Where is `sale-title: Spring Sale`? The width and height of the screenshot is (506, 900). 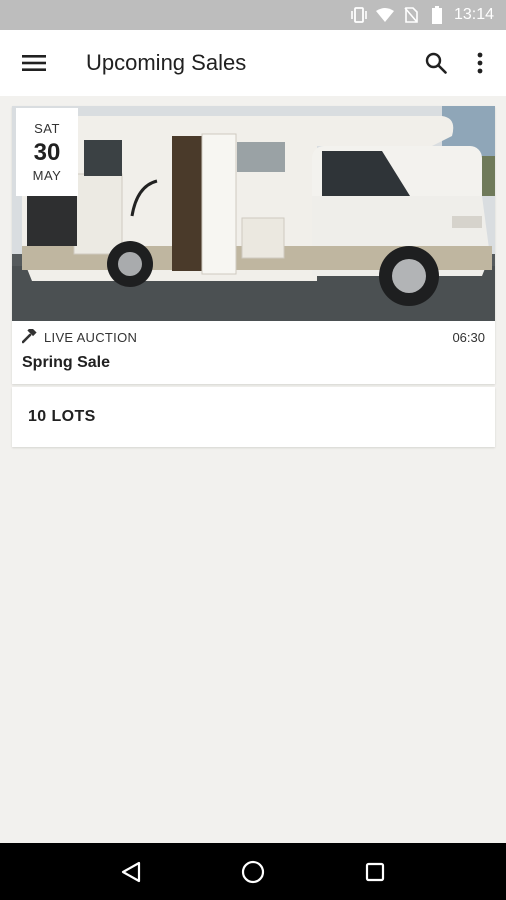 sale-title: Spring Sale is located at coordinates (66, 362).